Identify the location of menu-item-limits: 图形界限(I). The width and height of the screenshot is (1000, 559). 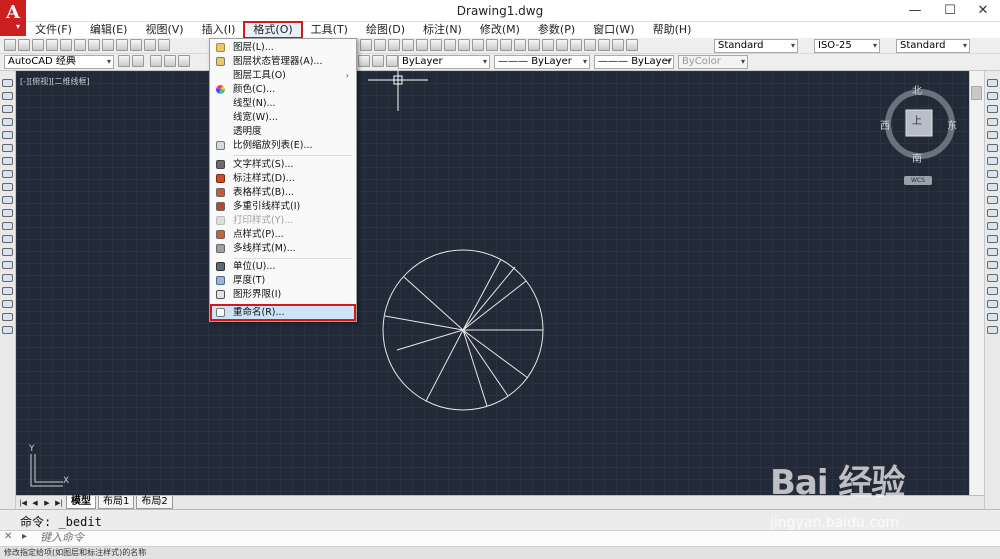
(283, 294).